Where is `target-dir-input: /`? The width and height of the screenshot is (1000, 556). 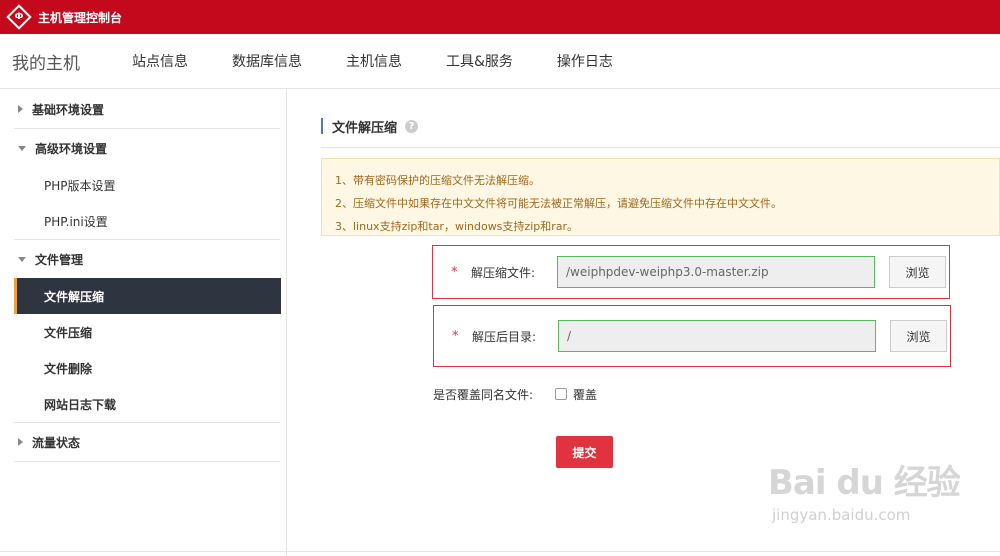
target-dir-input: / is located at coordinates (717, 336).